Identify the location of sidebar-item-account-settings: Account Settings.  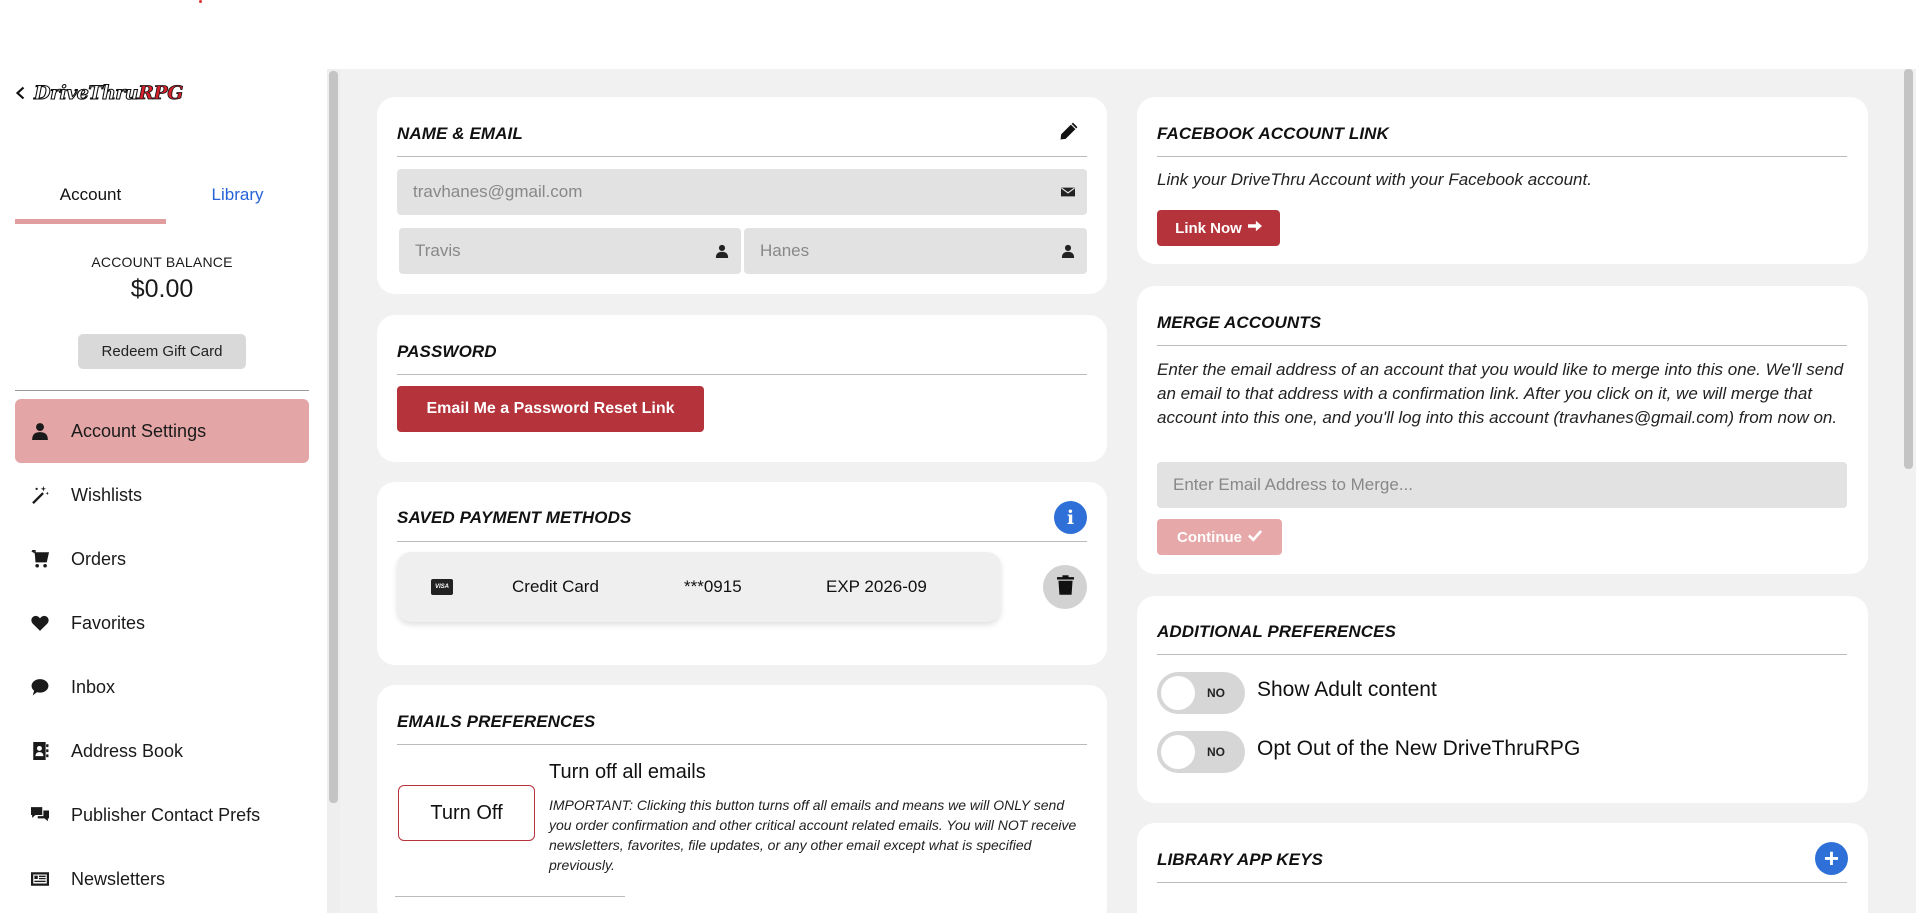
(162, 431).